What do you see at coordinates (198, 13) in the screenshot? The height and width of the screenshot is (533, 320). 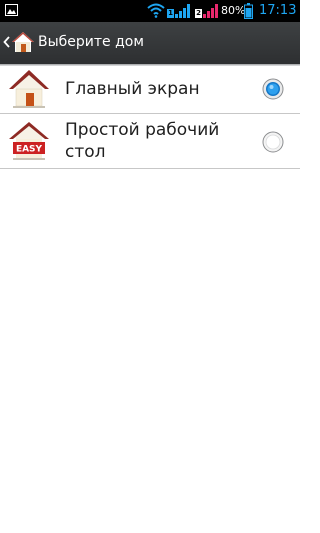 I see `sim2-badge: 2` at bounding box center [198, 13].